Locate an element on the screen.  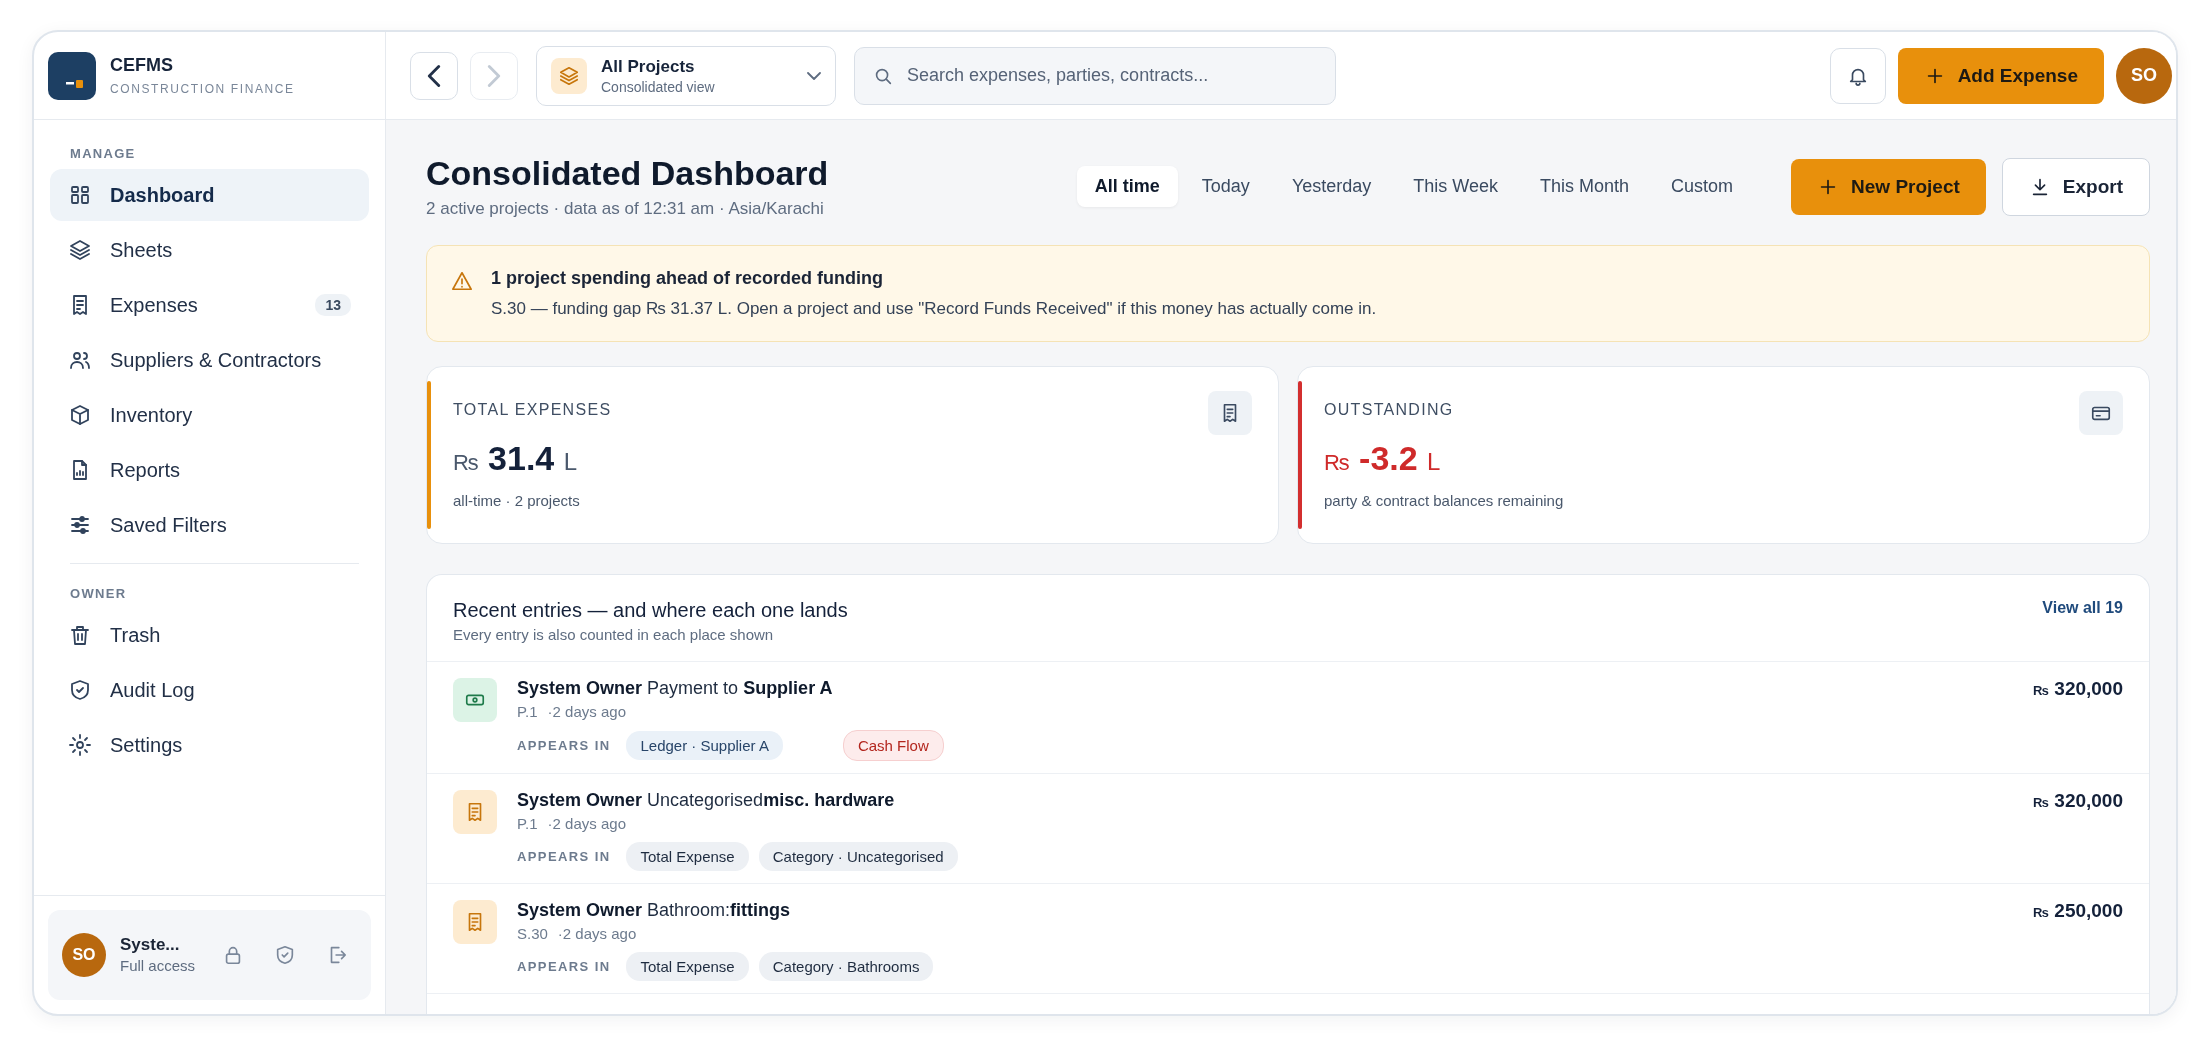
tag: Cash Flow is located at coordinates (893, 745).